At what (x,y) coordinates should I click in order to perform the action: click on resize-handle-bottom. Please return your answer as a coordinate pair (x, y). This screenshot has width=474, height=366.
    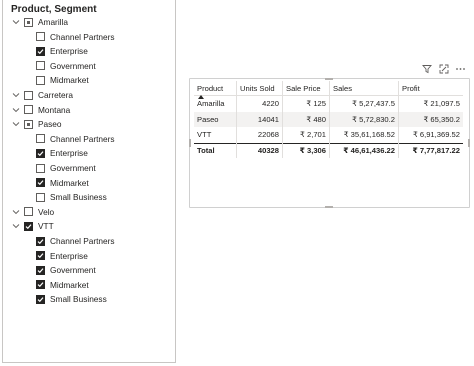
    Looking at the image, I should click on (329, 207).